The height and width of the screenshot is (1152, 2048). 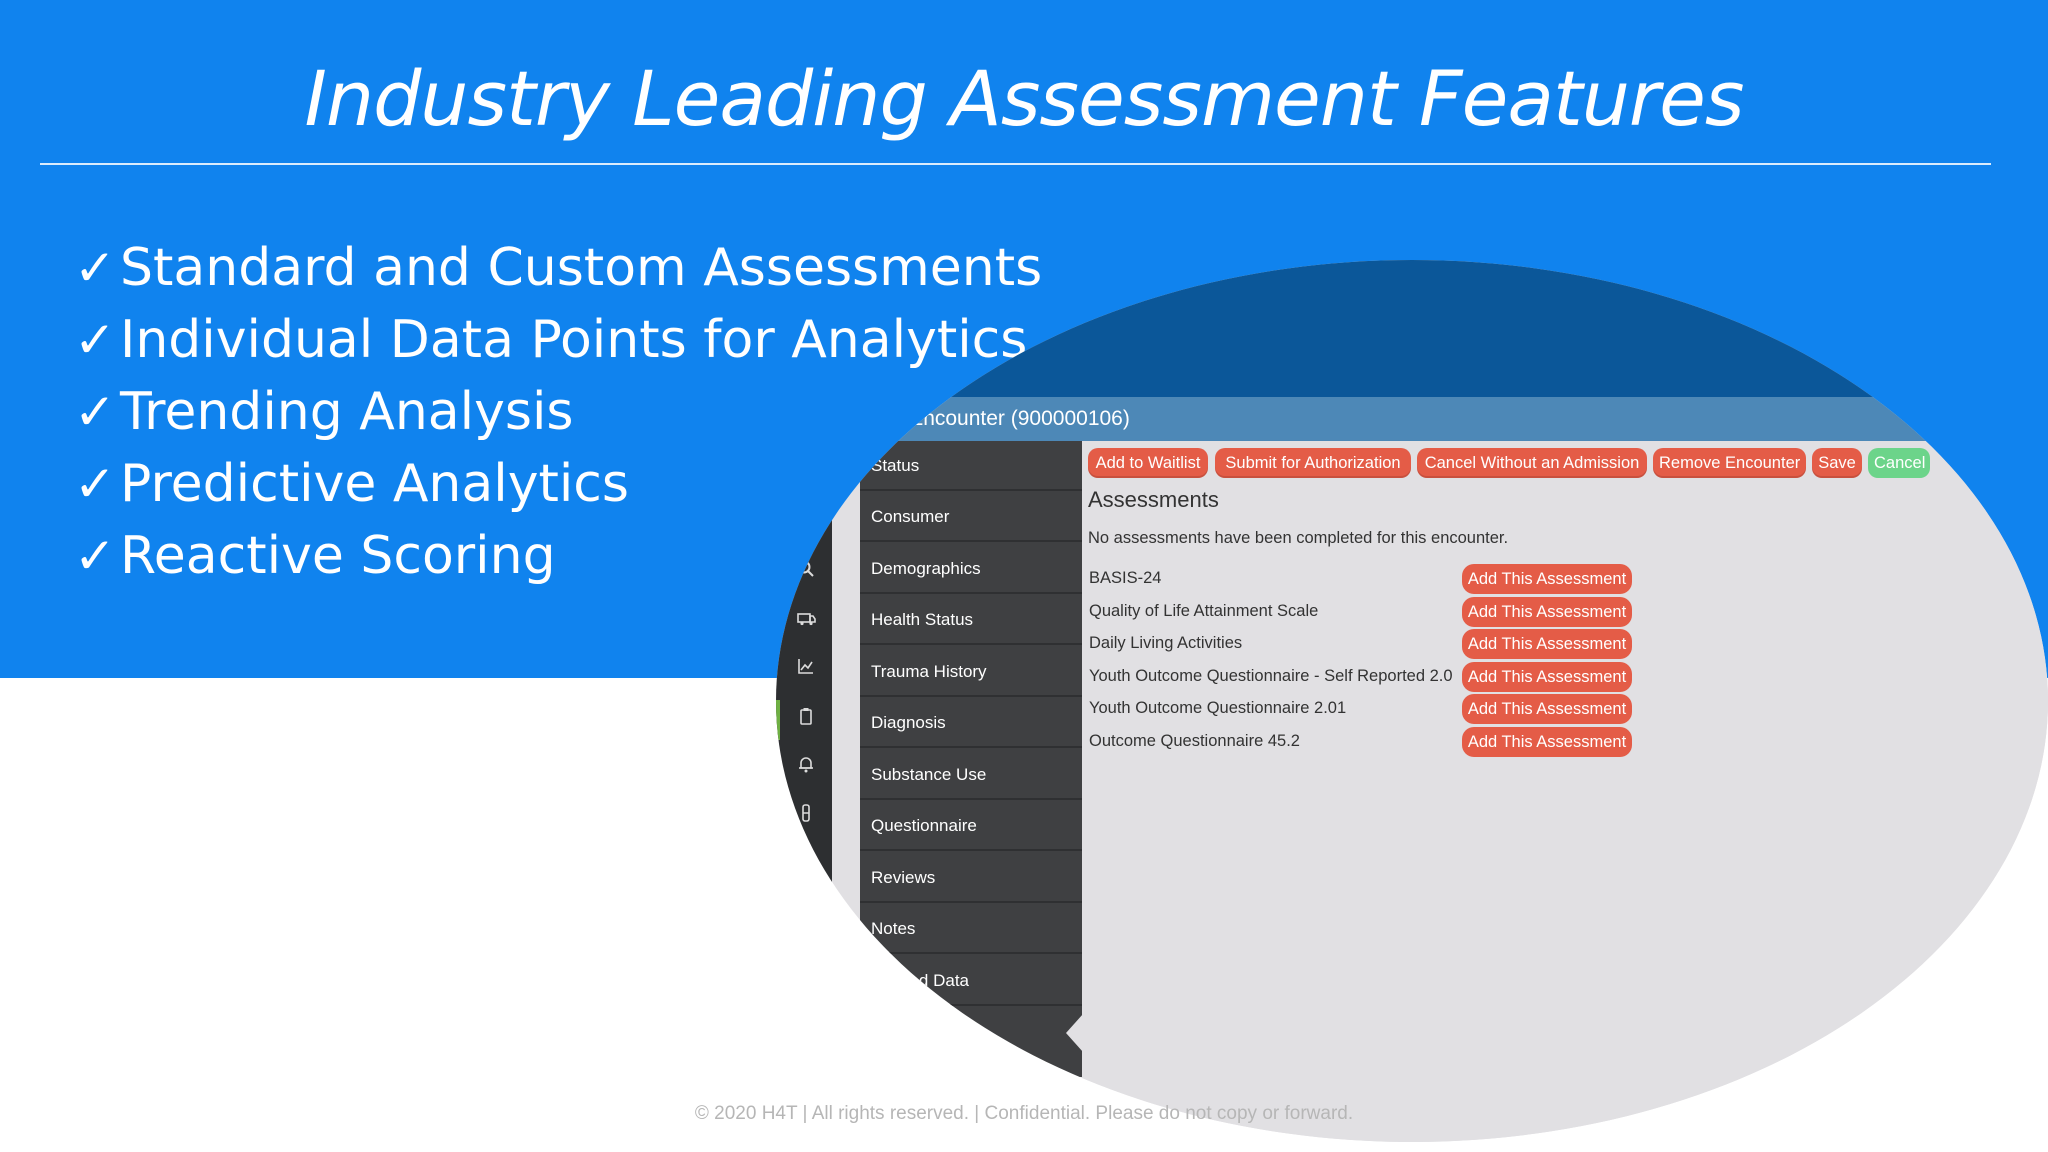 I want to click on slide-title: Industry Leading Assessment Features, so click(x=1024, y=98).